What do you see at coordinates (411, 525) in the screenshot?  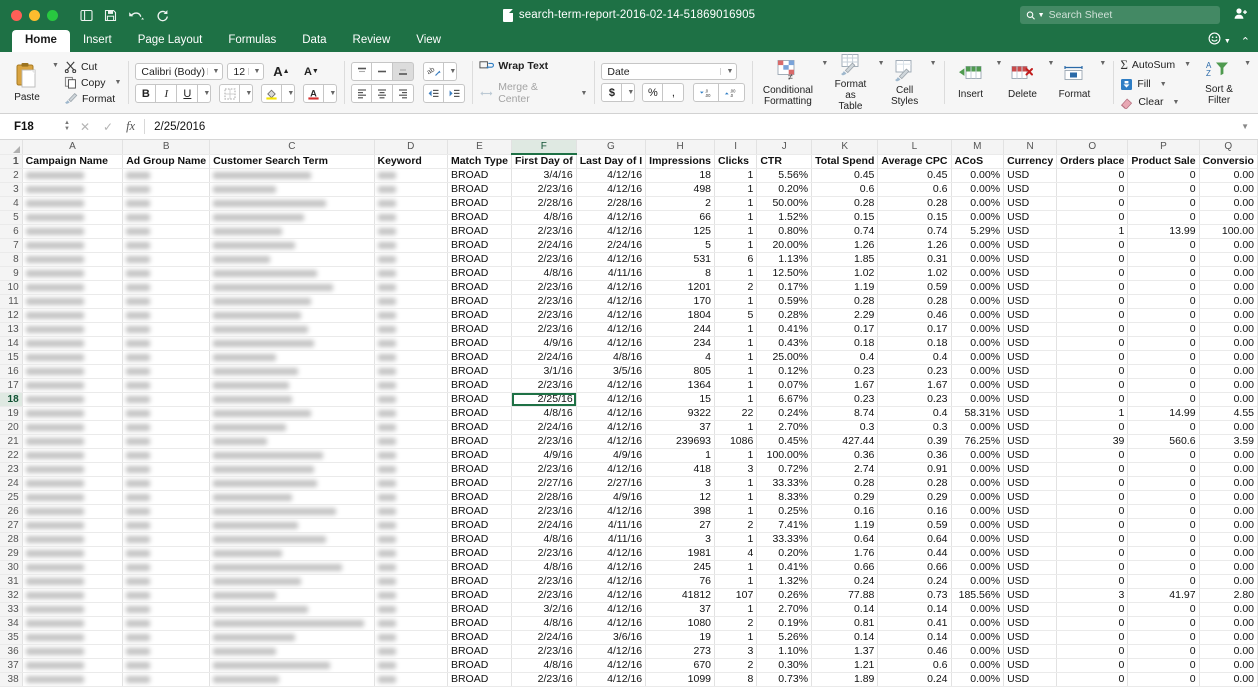 I see `redacted-cell-D27` at bounding box center [411, 525].